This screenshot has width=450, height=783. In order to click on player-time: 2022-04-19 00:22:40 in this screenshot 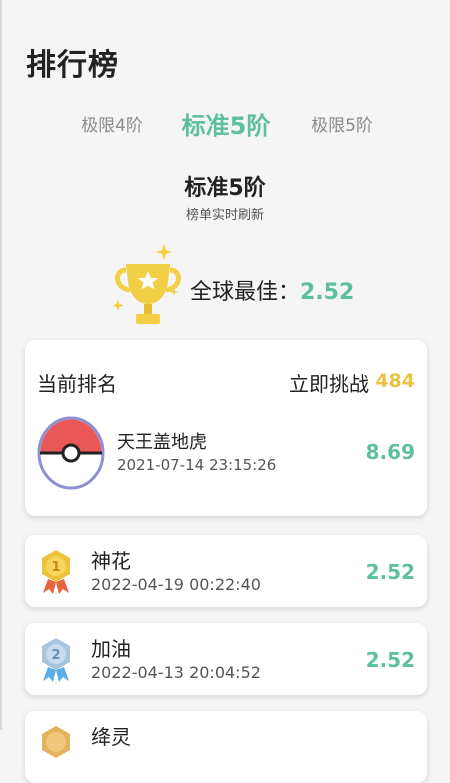, I will do `click(176, 584)`.